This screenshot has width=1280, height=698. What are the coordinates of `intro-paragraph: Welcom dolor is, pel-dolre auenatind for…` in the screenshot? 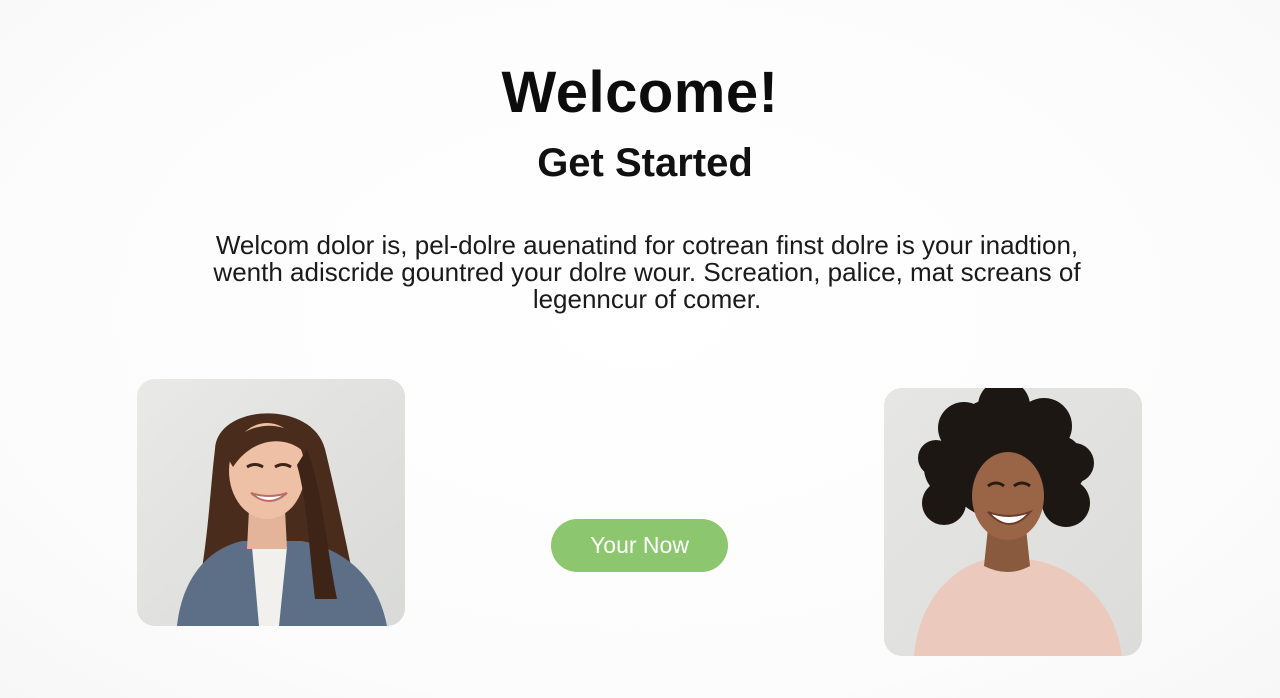 It's located at (647, 272).